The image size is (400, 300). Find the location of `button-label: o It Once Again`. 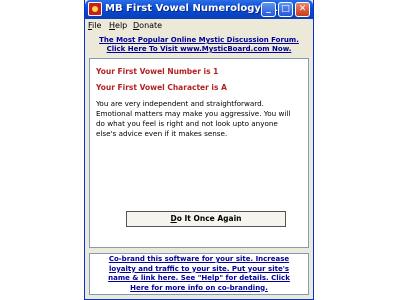

button-label: o It Once Again is located at coordinates (209, 218).